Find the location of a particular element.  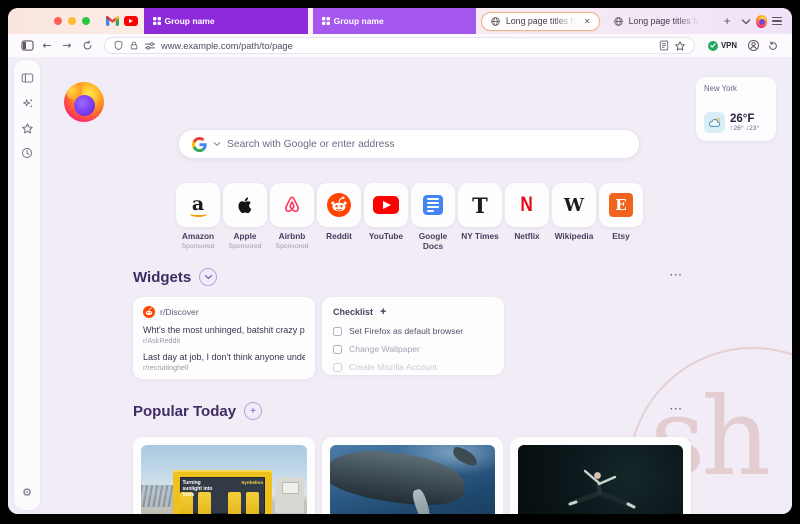

firefox-logo is located at coordinates (84, 102).